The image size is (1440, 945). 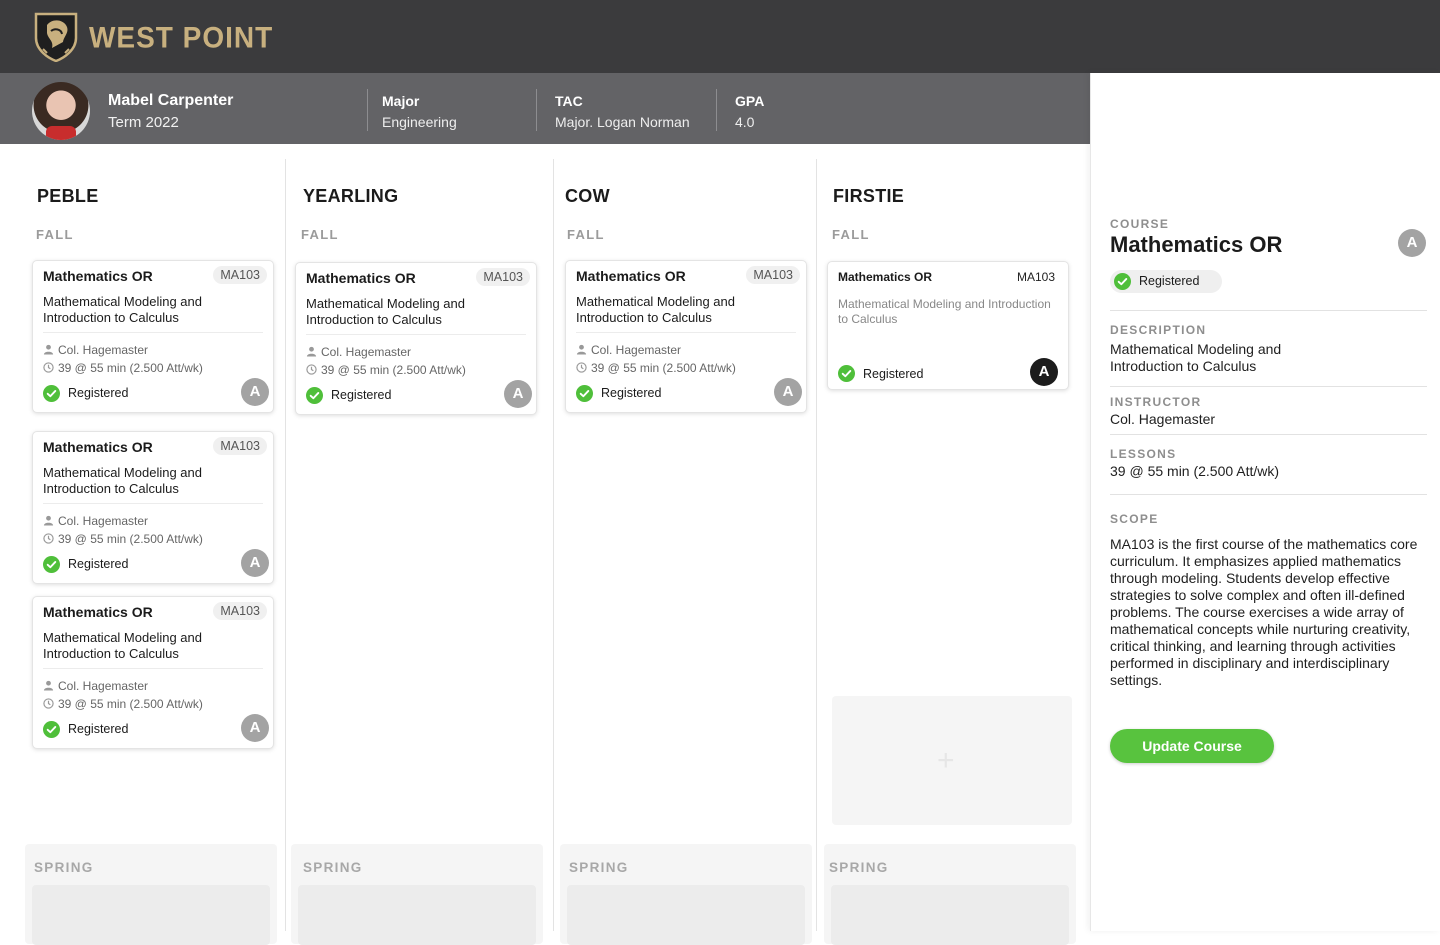 I want to click on description-label: DESCRIPTION, so click(x=1158, y=330).